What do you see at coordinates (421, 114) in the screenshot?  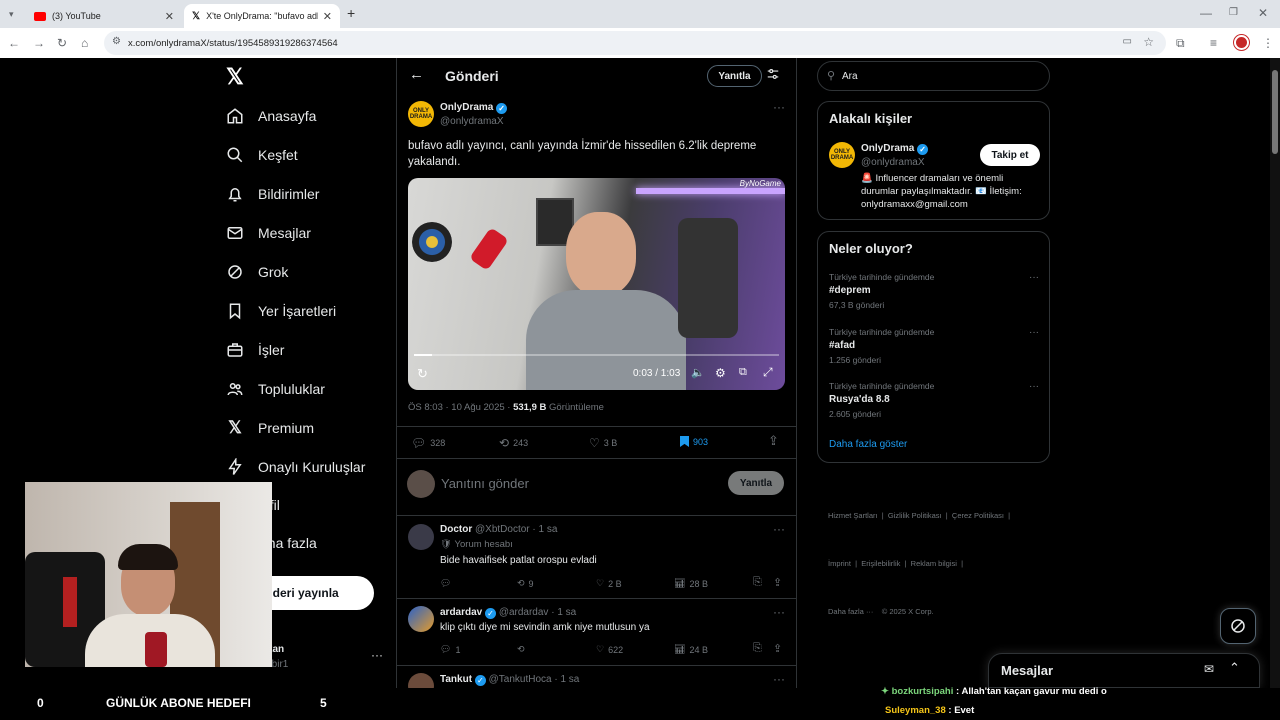 I see `author-avatar: ONLY DRAMA` at bounding box center [421, 114].